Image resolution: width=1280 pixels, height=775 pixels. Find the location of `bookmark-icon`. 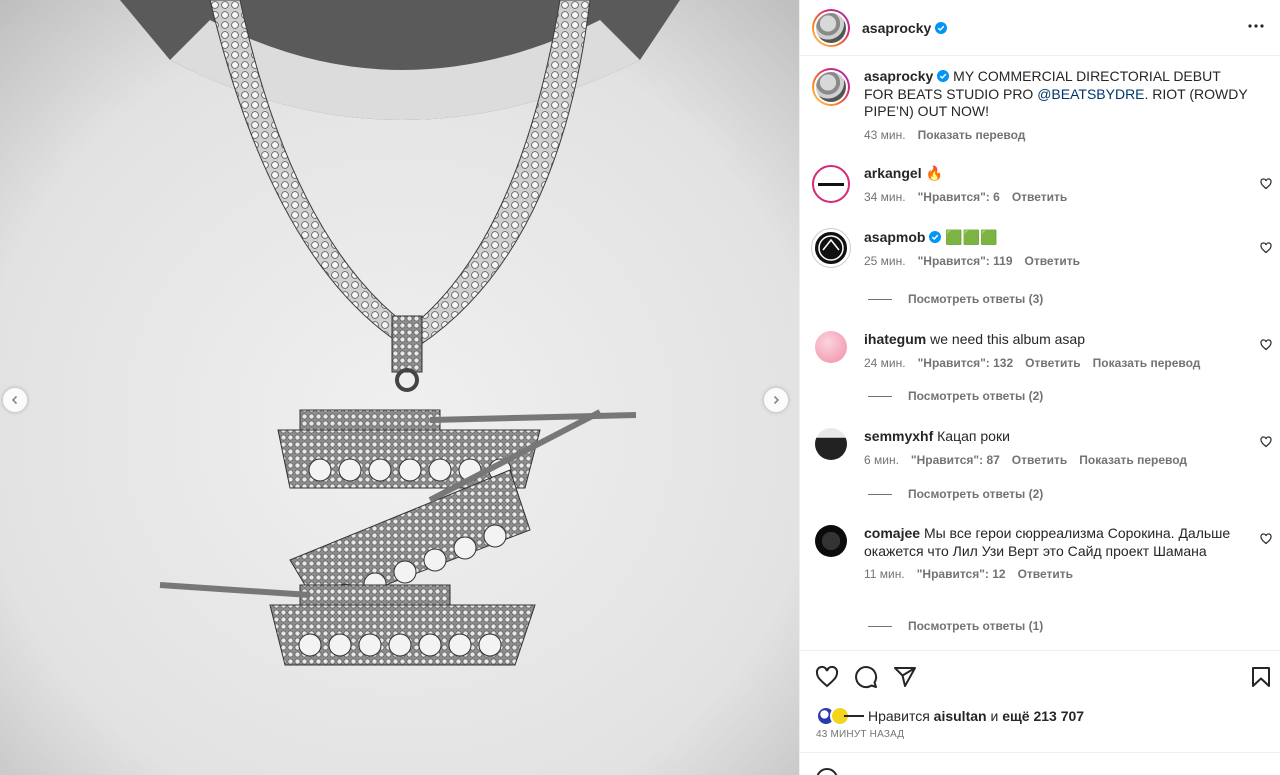

bookmark-icon is located at coordinates (1261, 677).